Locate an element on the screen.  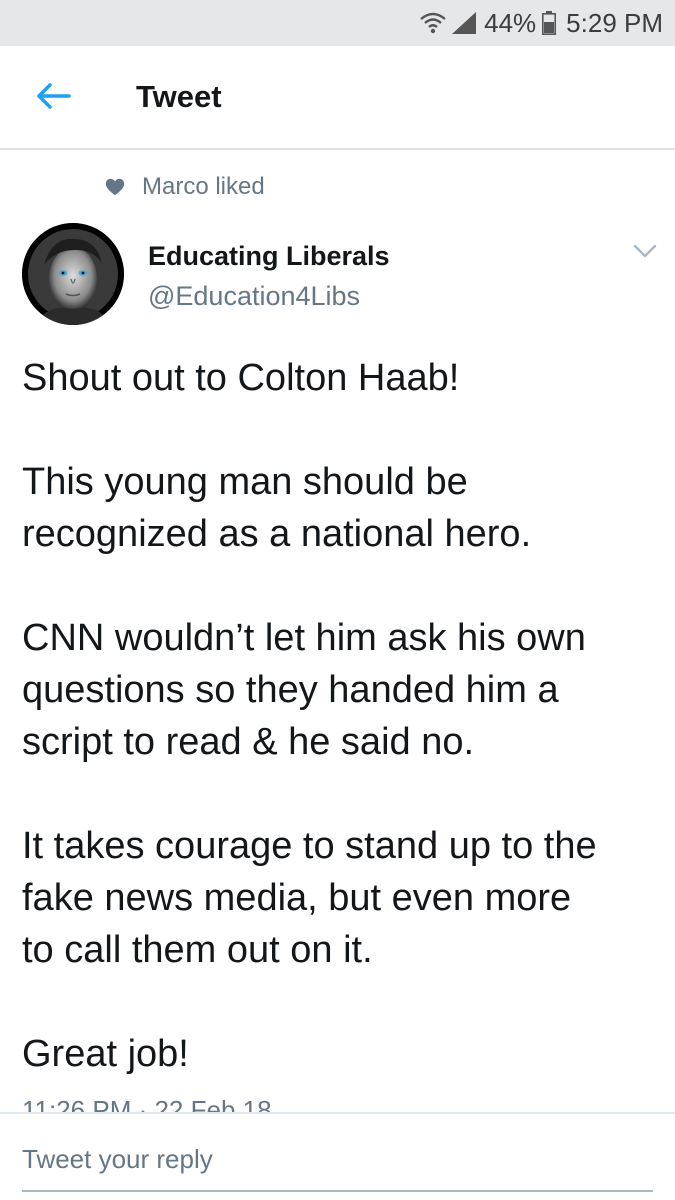
tweet-options-button is located at coordinates (645, 253).